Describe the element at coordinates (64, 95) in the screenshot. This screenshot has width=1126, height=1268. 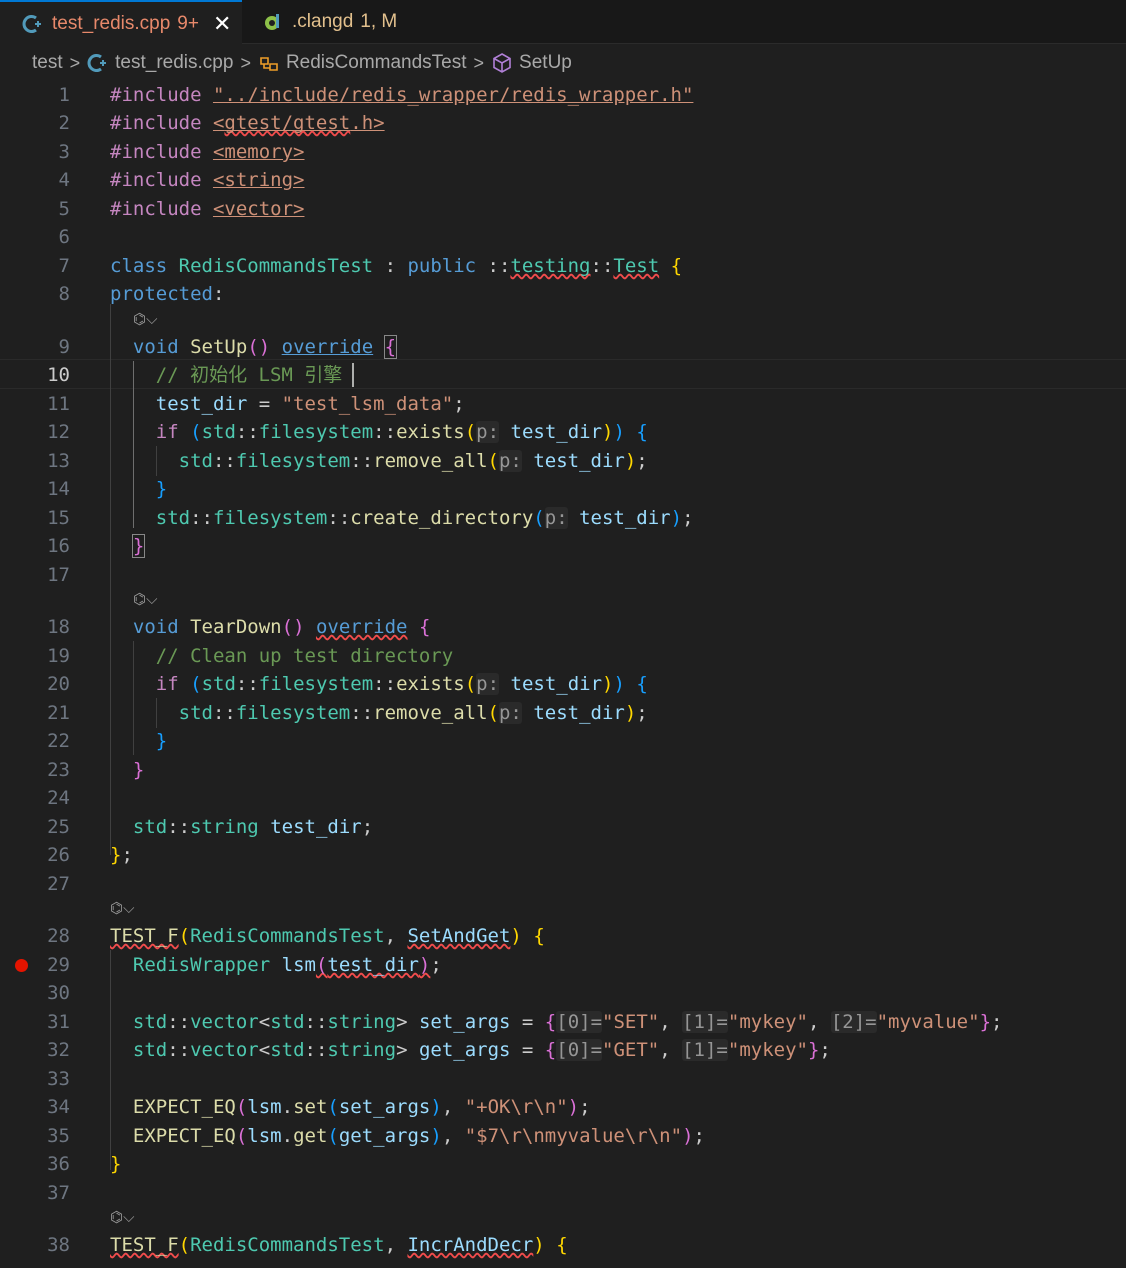
I see `line-number: 1` at that location.